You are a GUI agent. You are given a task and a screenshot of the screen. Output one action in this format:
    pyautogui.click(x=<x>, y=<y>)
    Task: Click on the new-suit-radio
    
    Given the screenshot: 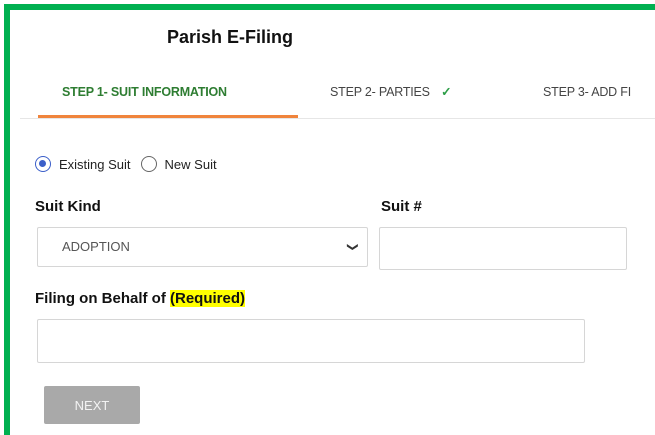 What is the action you would take?
    pyautogui.click(x=148, y=164)
    